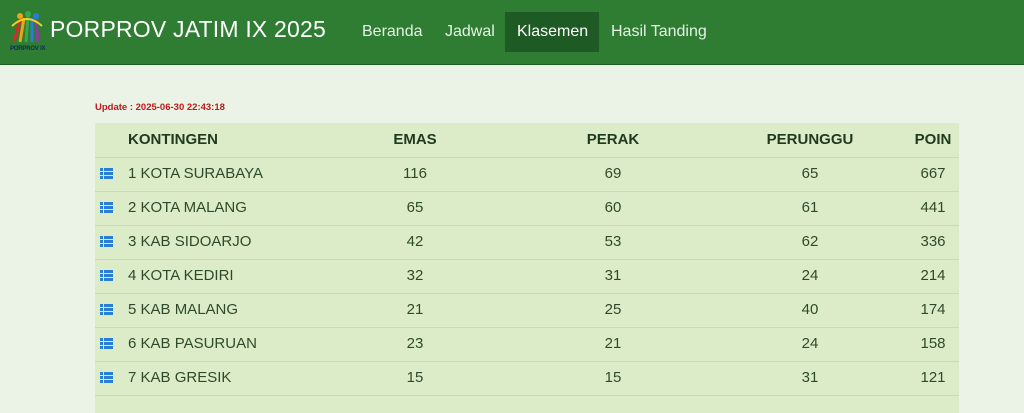 This screenshot has height=413, width=1024. What do you see at coordinates (613, 309) in the screenshot?
I see `perak-value: 25` at bounding box center [613, 309].